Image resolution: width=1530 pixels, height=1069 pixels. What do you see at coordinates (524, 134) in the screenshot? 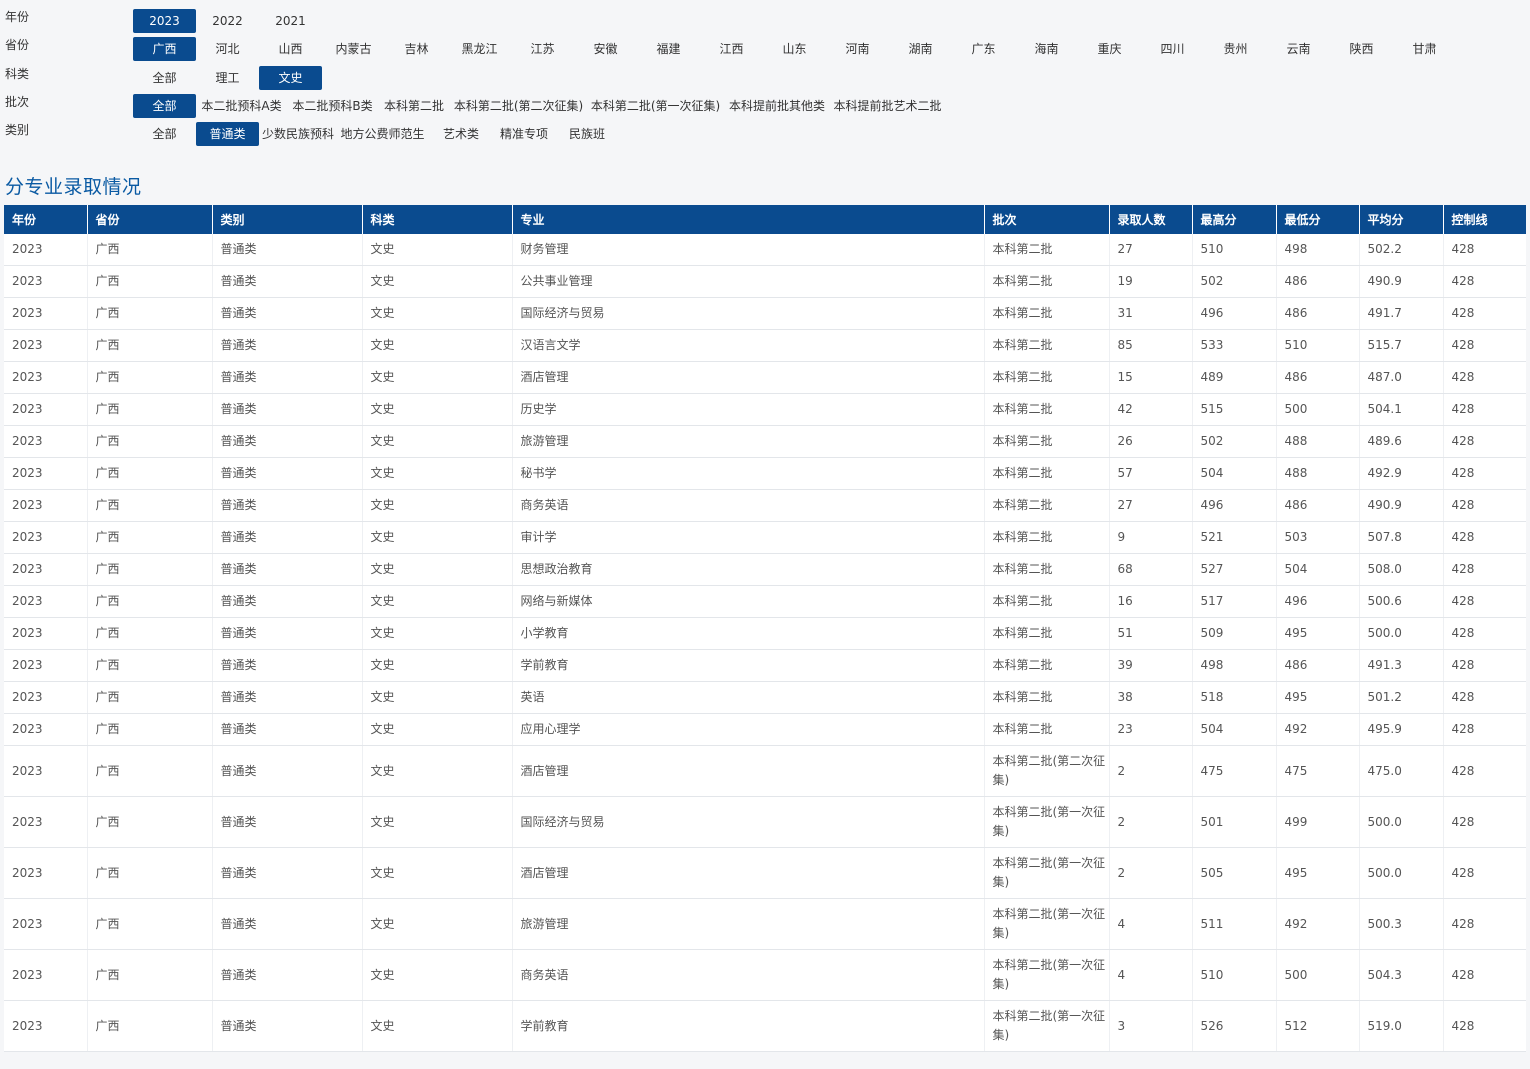
I see `filter-option-category: 精准专项` at bounding box center [524, 134].